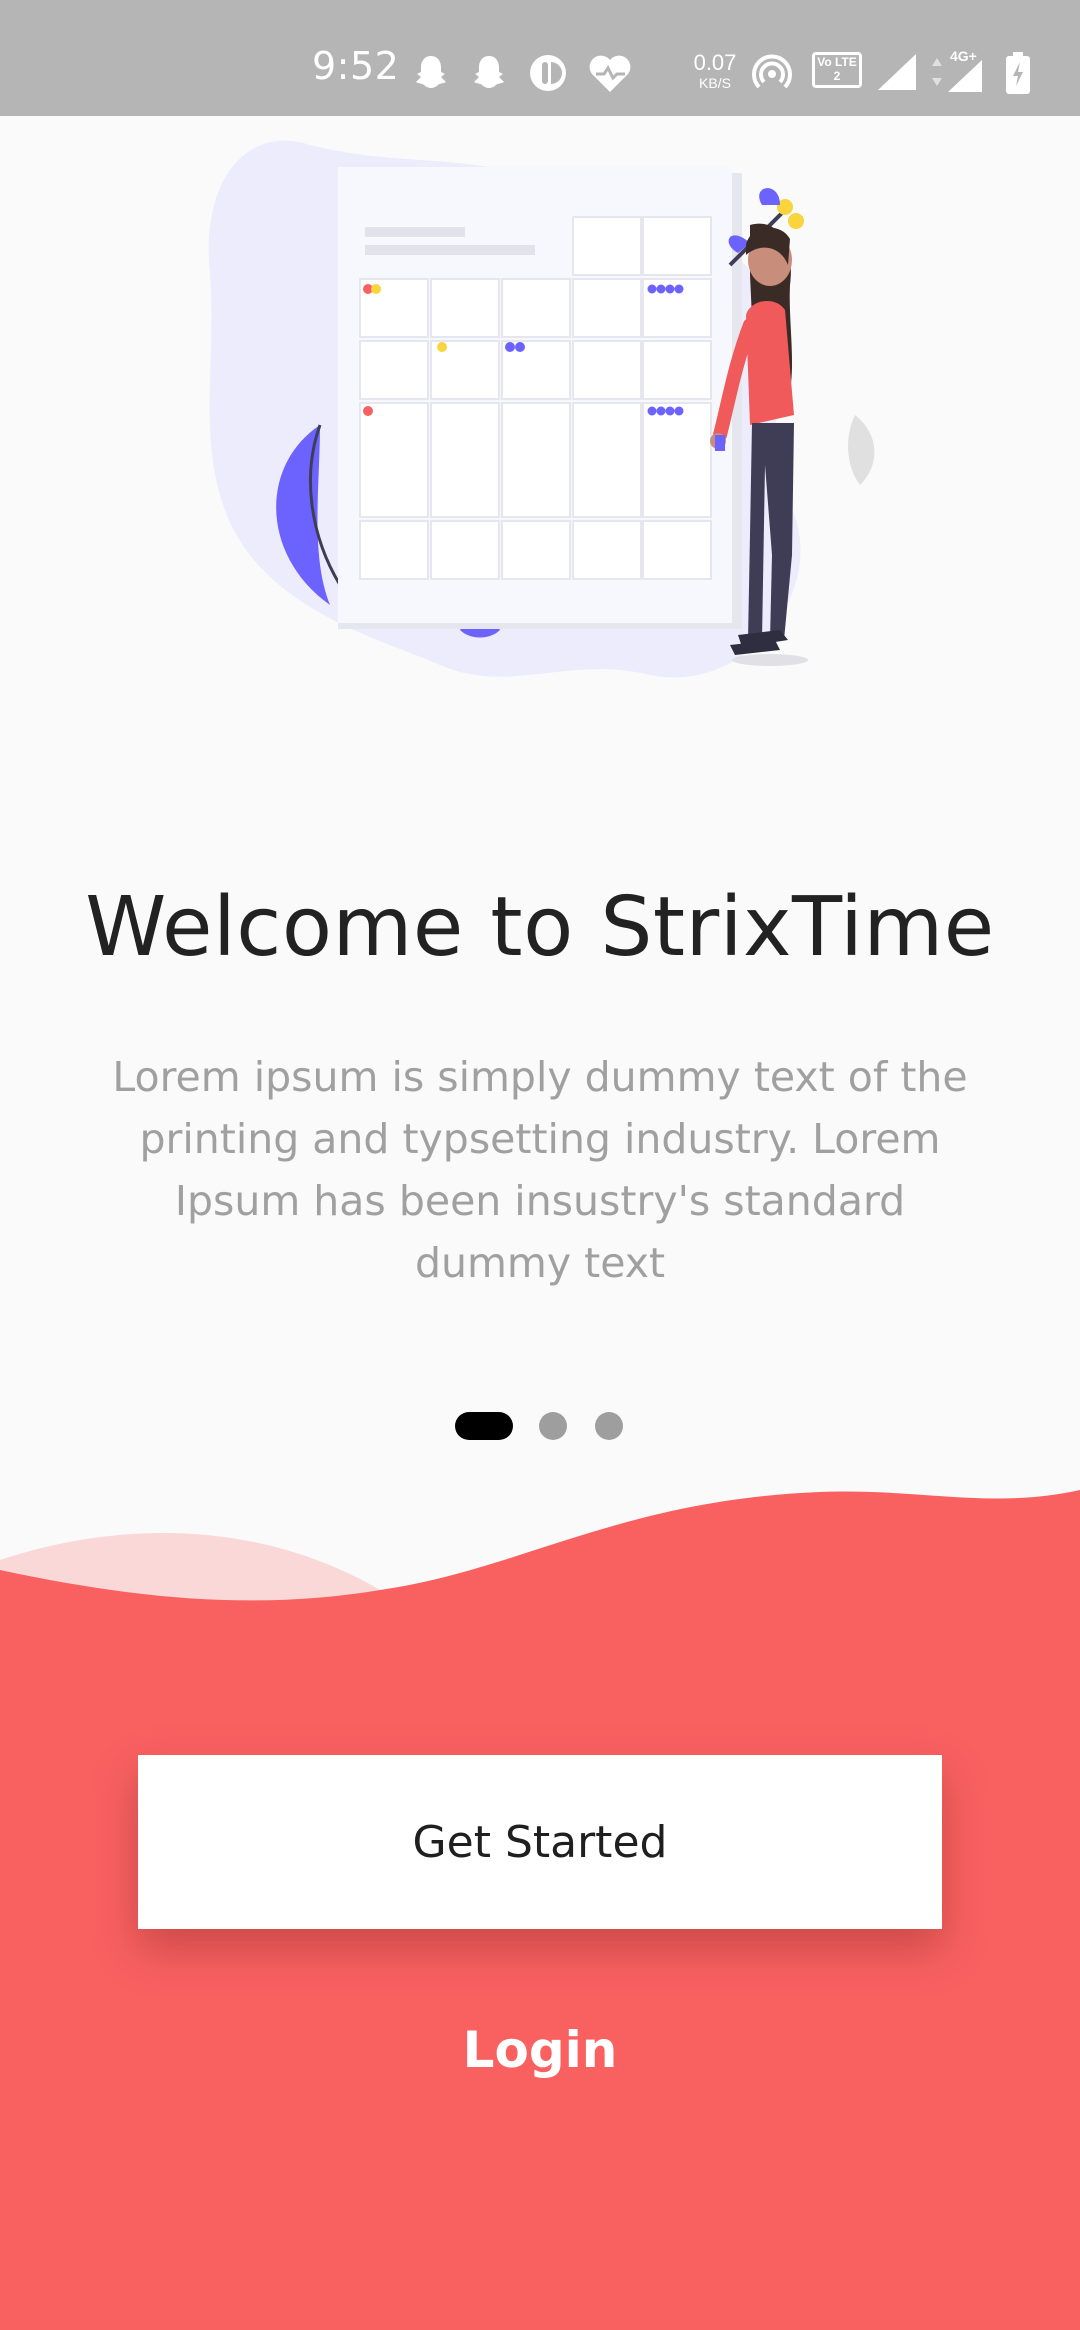  I want to click on calendar-illustration, so click(541, 409).